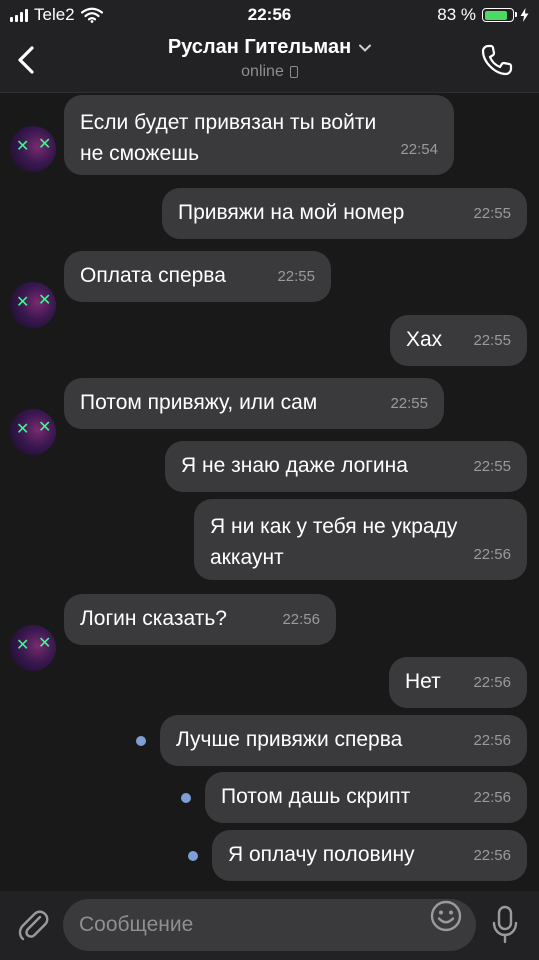  I want to click on message-text: Я оплачу половину, so click(321, 854).